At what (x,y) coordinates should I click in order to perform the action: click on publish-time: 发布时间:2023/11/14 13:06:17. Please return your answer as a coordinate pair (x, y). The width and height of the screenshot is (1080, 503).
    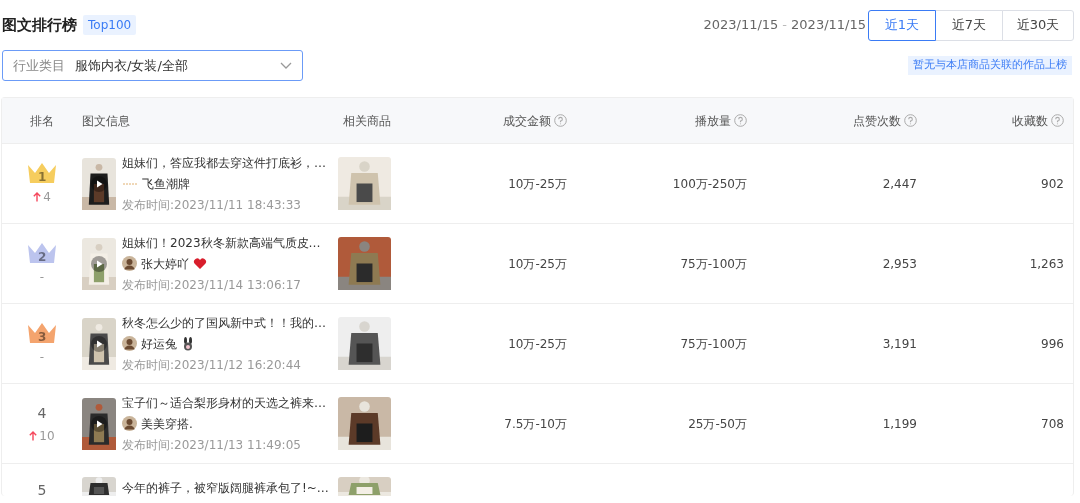
    Looking at the image, I should click on (212, 285).